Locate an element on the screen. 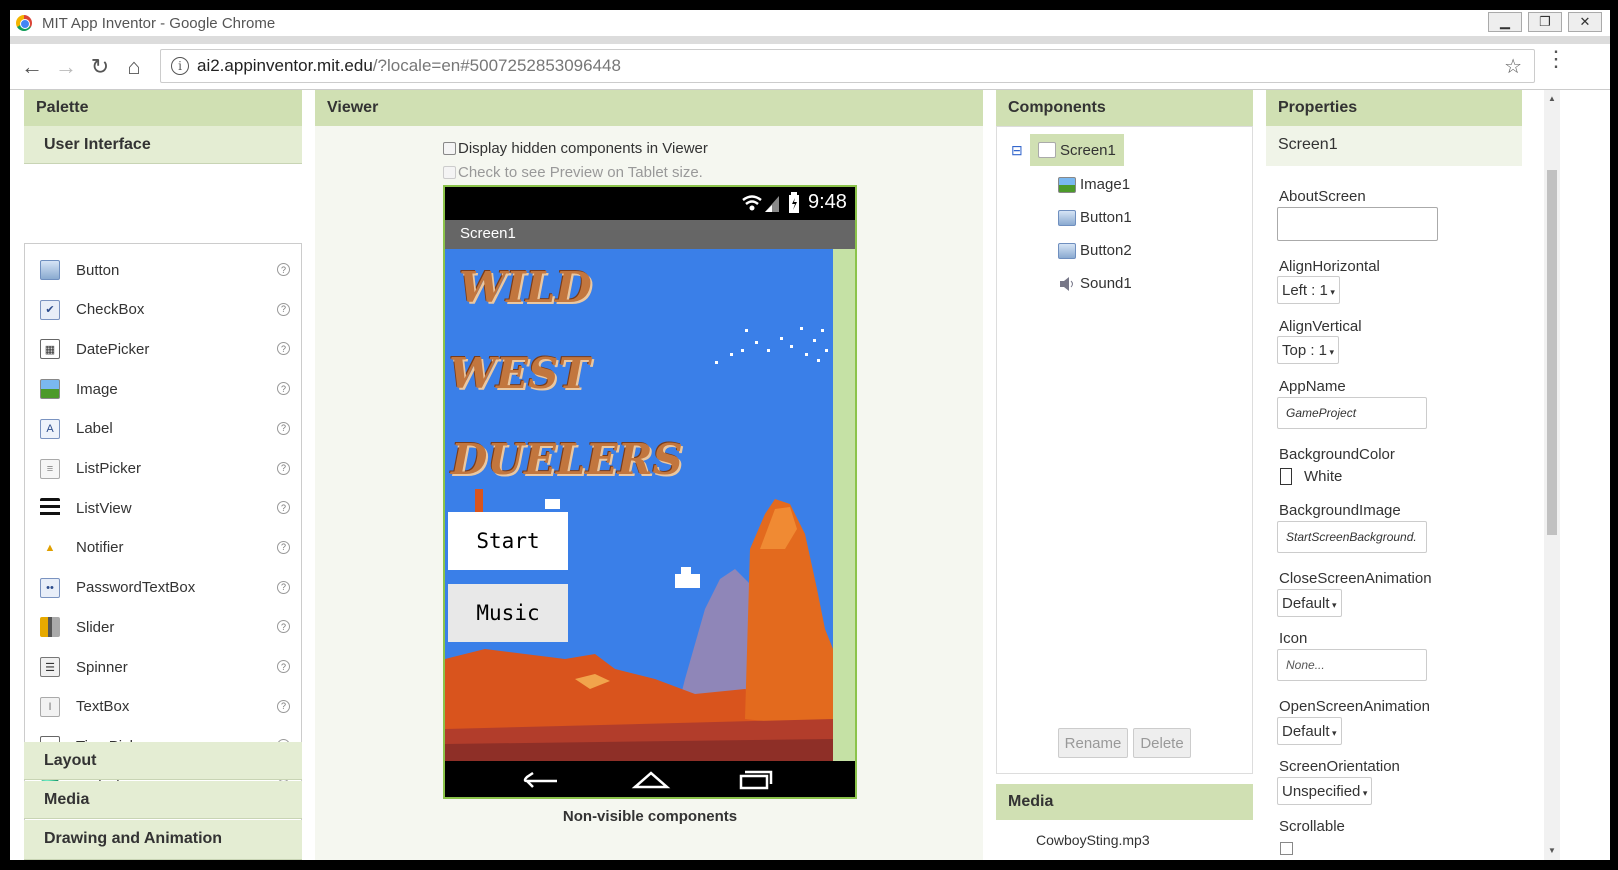 This screenshot has height=870, width=1618. tablet-preview-box is located at coordinates (449, 172).